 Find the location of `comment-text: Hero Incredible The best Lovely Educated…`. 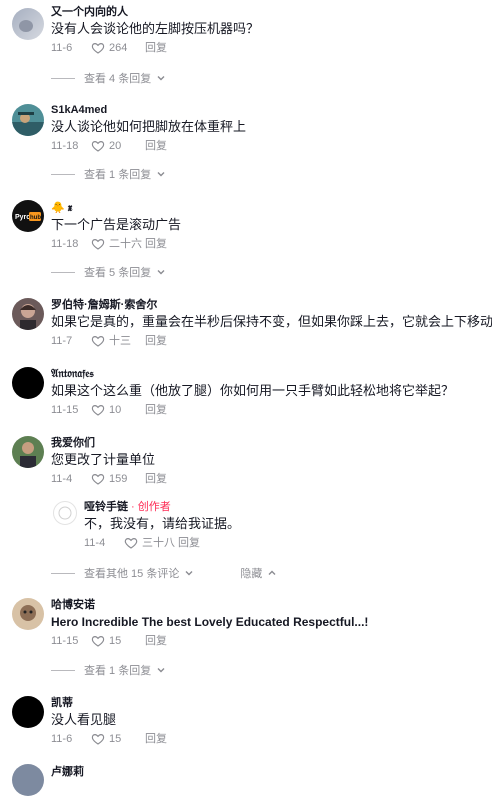

comment-text: Hero Incredible The best Lovely Educated… is located at coordinates (210, 622).